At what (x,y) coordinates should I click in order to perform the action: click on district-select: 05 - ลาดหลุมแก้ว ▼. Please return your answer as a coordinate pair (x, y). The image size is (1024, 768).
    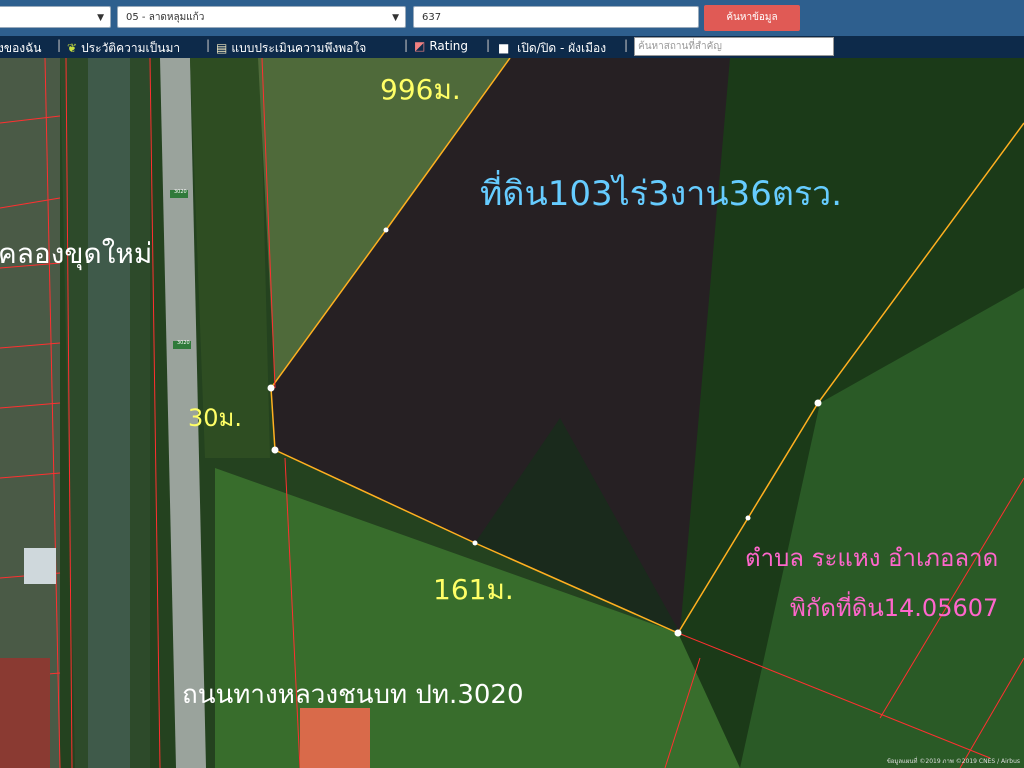
    Looking at the image, I should click on (261, 17).